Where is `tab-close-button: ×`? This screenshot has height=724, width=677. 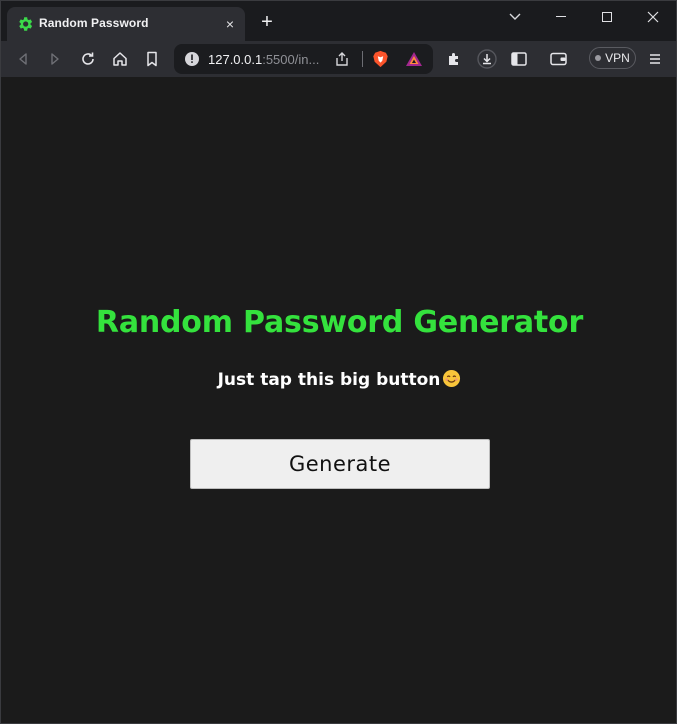
tab-close-button: × is located at coordinates (230, 24).